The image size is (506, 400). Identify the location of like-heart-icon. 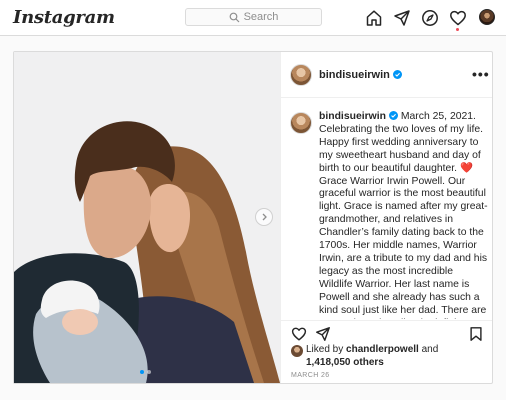
(299, 334).